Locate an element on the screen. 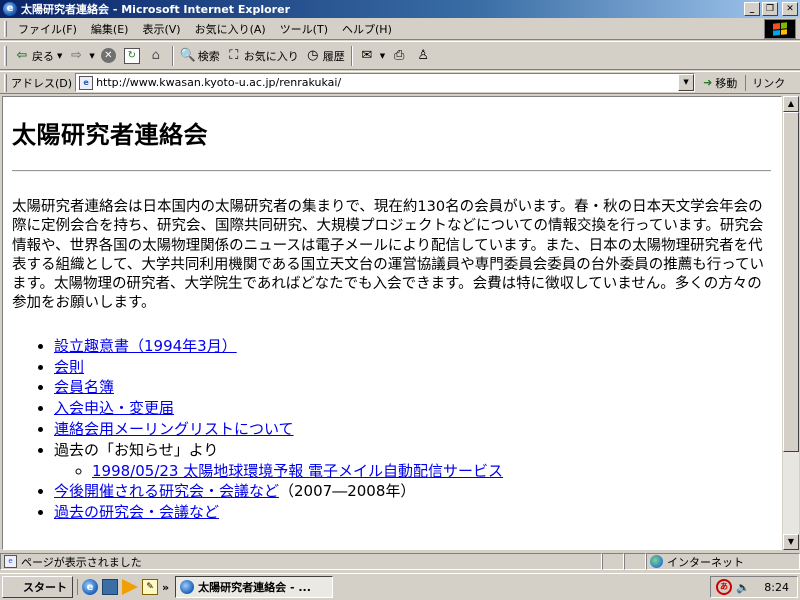 The image size is (800, 600). upcoming-meetings-link: 今後開催される研究会・会議など is located at coordinates (166, 491).